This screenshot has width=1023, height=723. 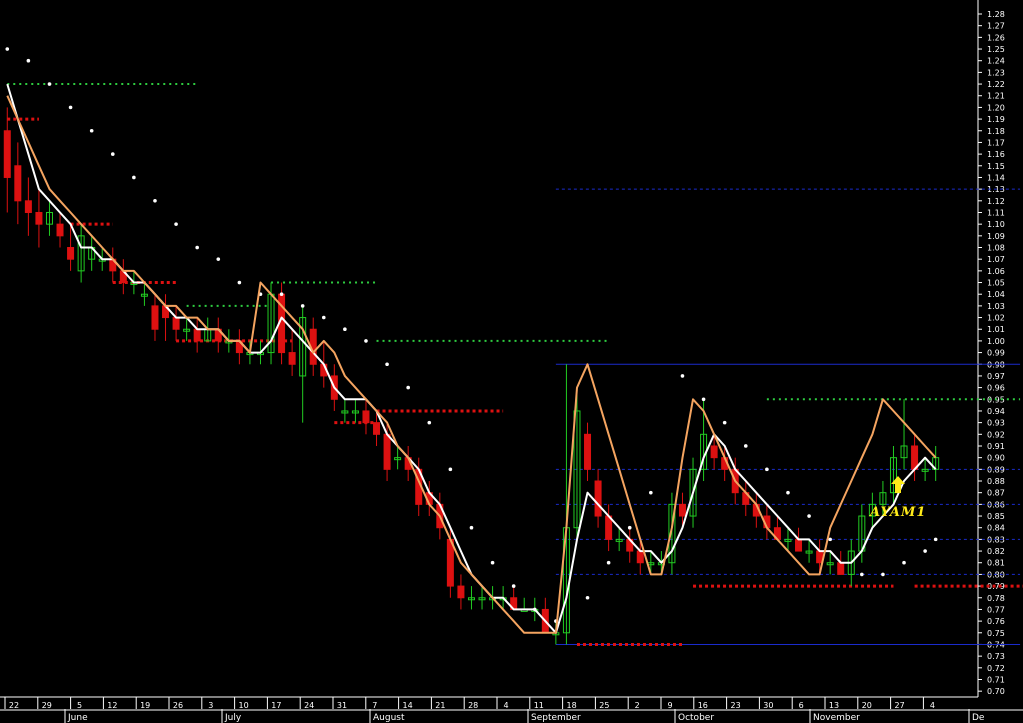 I want to click on y-tick-label: 1.07, so click(x=996, y=259).